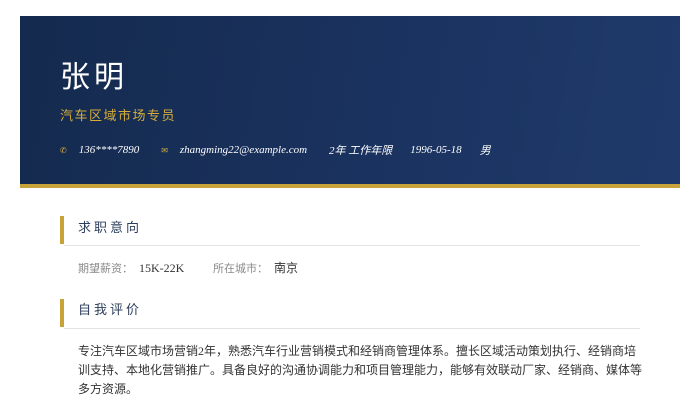 The width and height of the screenshot is (700, 400). I want to click on salary-value: 15K-22K, so click(162, 268).